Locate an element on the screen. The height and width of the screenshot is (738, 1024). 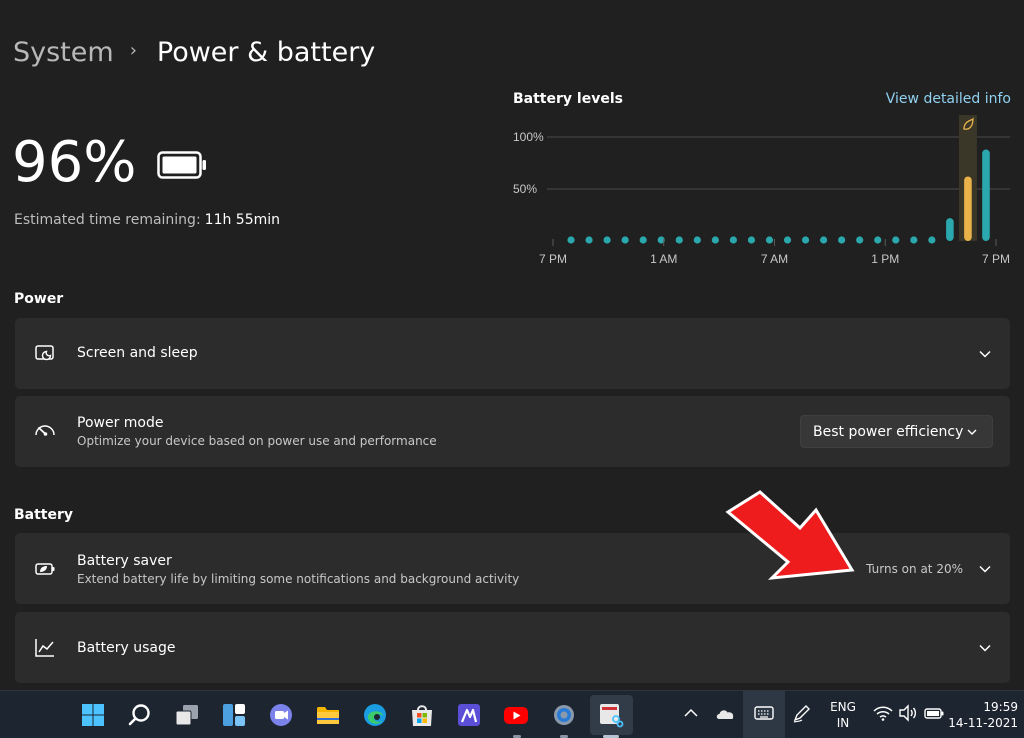
estimated-time: Estimated time remaining: 11h 55min is located at coordinates (147, 220).